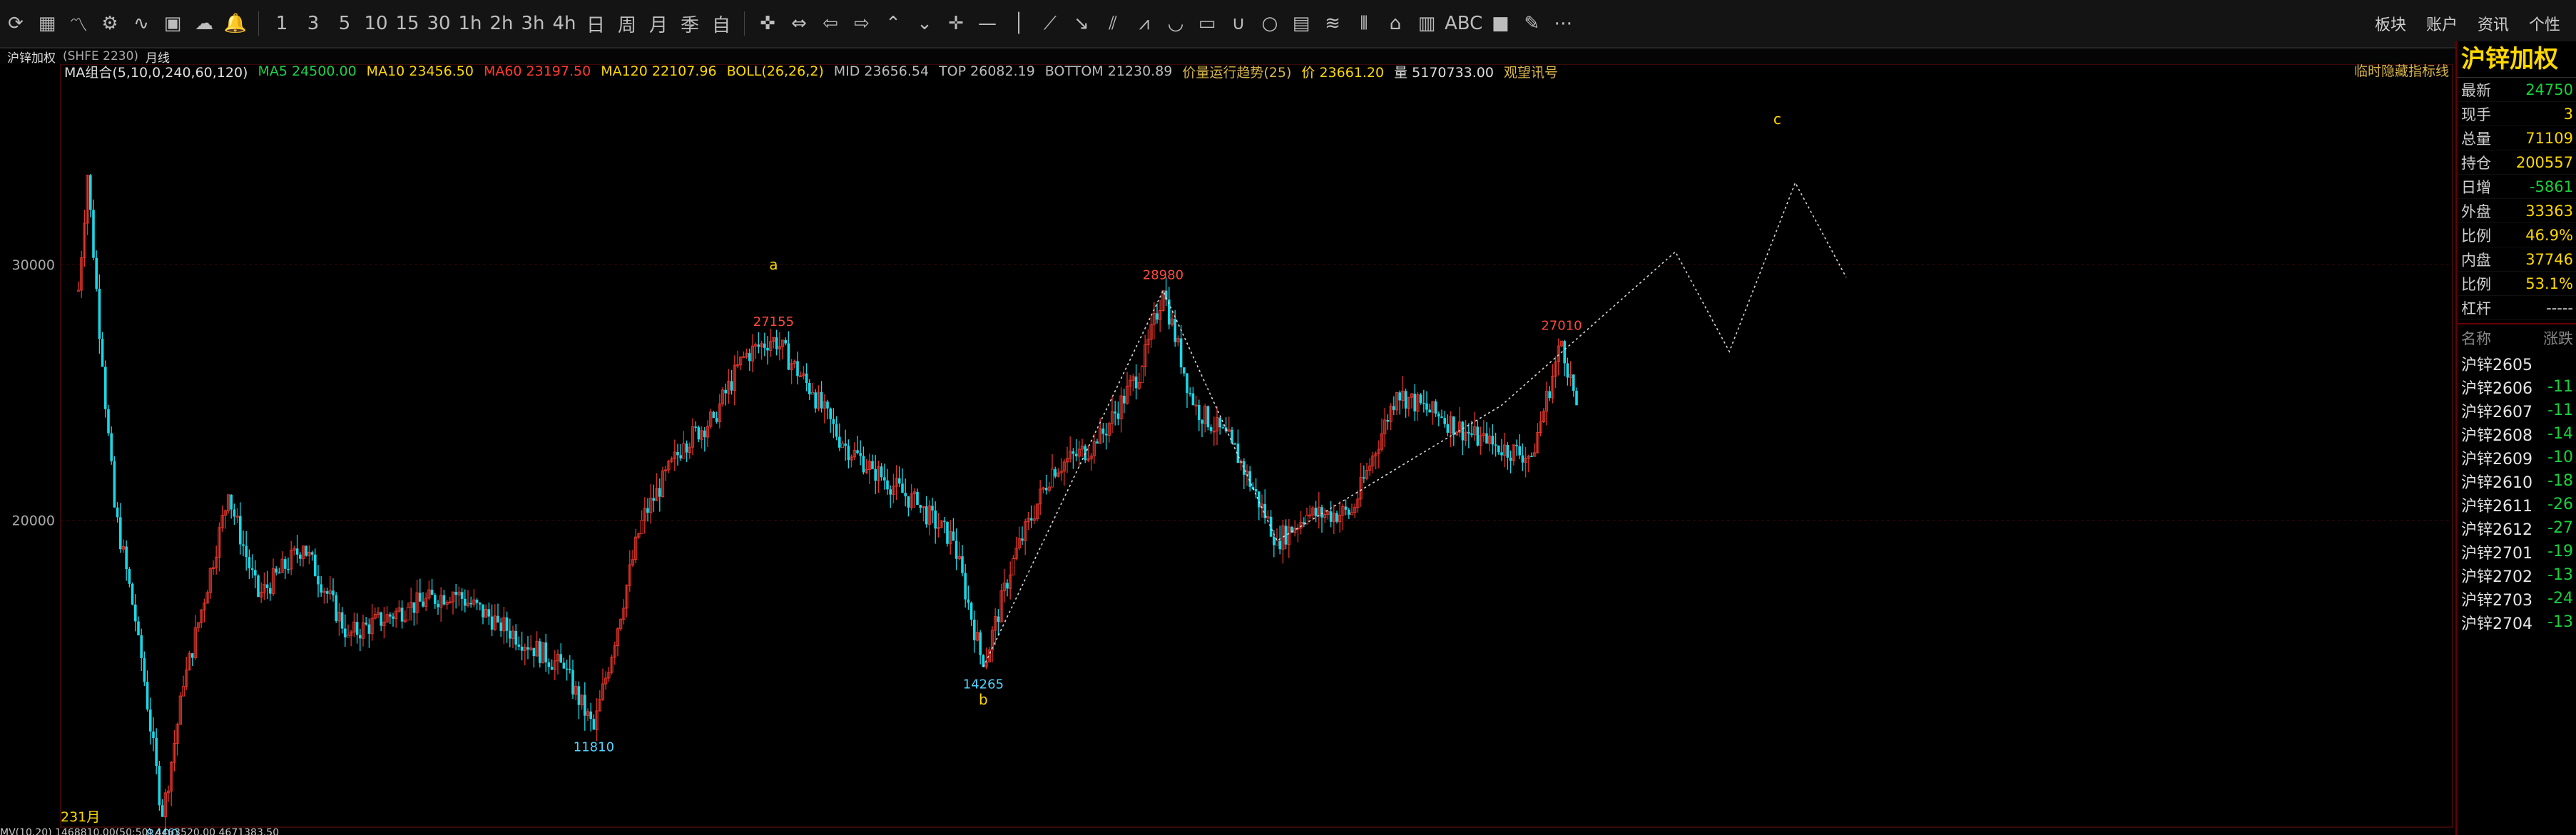 The height and width of the screenshot is (835, 2576). I want to click on period-button-6: 1h, so click(470, 23).